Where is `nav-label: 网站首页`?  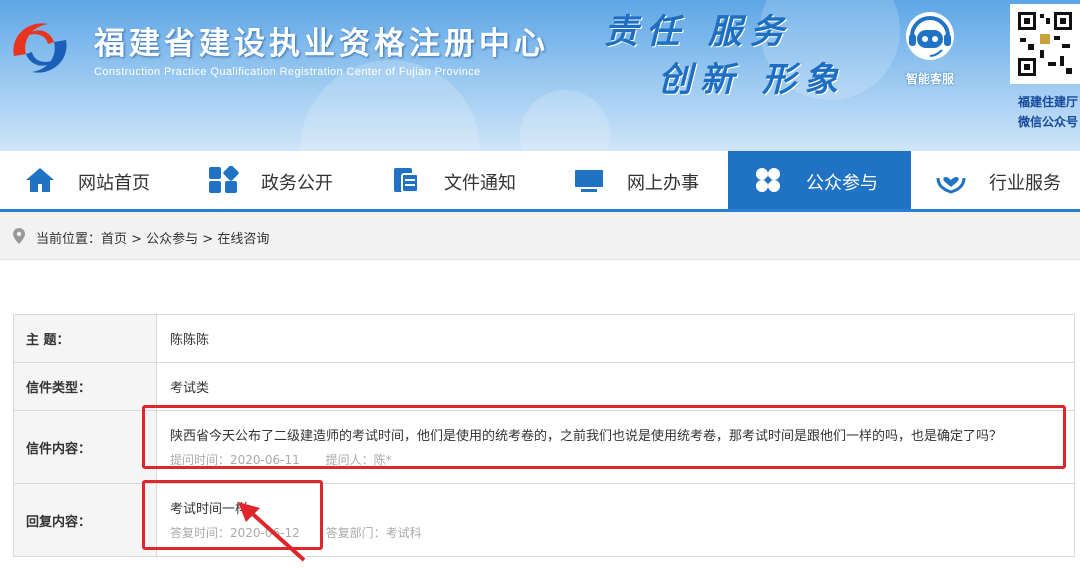 nav-label: 网站首页 is located at coordinates (114, 183).